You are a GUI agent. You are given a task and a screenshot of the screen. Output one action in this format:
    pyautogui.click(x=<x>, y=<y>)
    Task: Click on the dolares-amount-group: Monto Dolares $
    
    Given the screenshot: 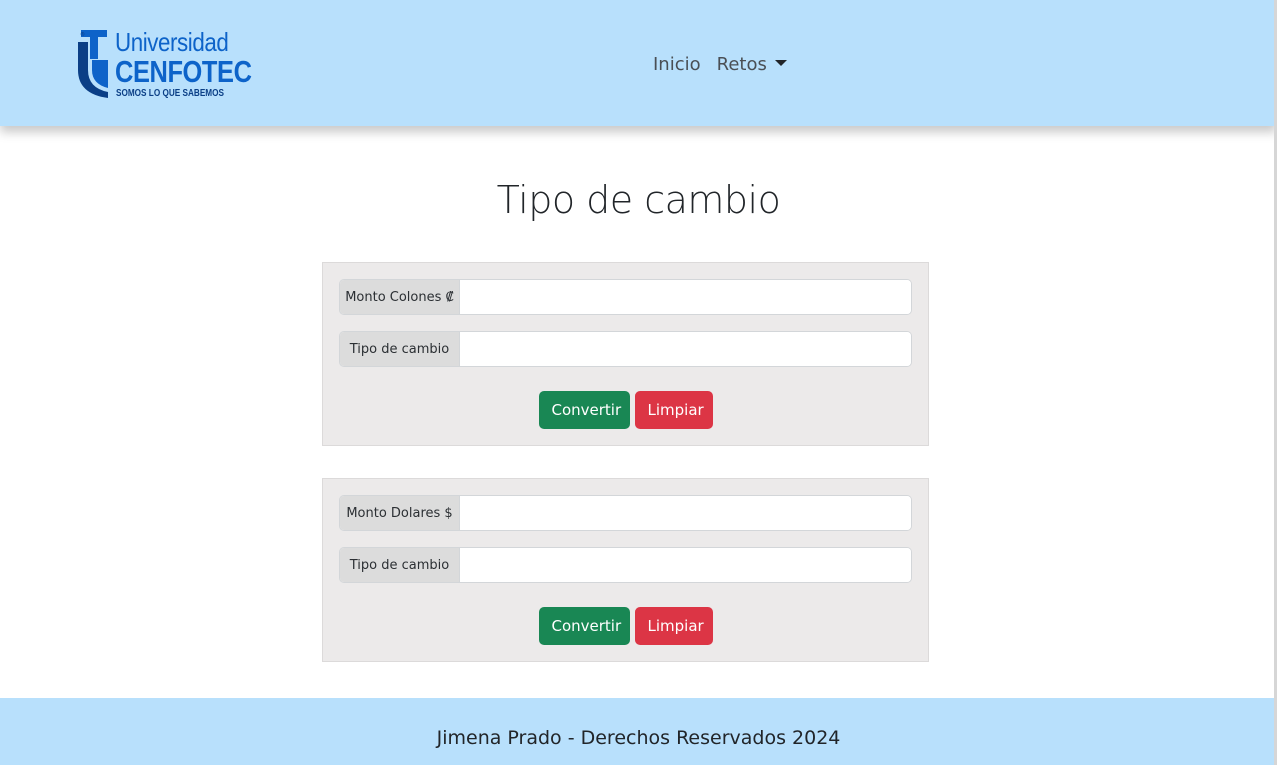 What is the action you would take?
    pyautogui.click(x=625, y=513)
    